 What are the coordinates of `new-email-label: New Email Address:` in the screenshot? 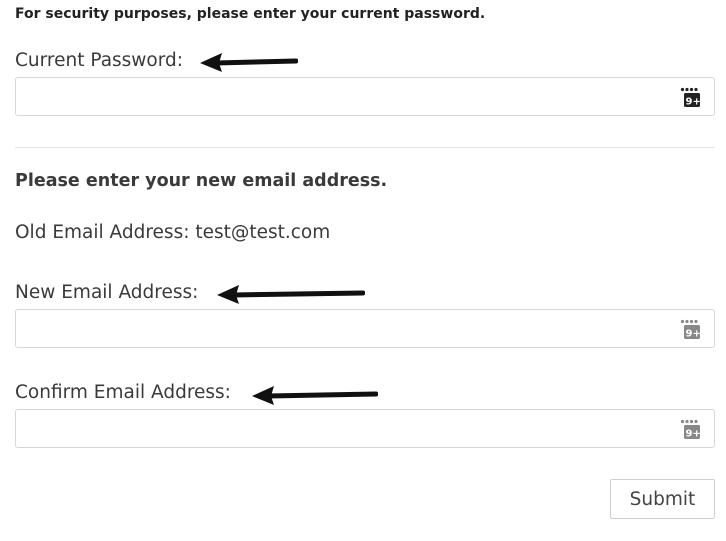 It's located at (107, 292).